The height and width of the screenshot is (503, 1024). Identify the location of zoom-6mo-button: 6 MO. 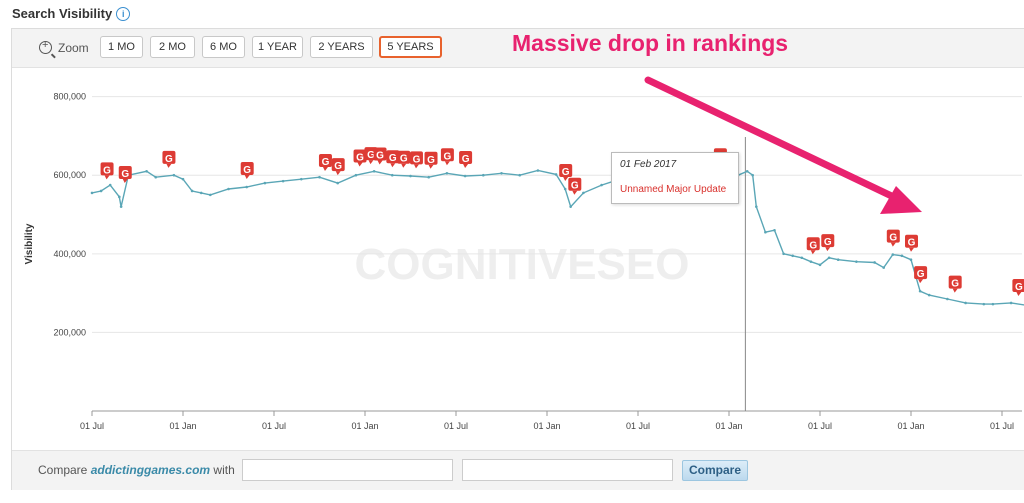
(223, 47).